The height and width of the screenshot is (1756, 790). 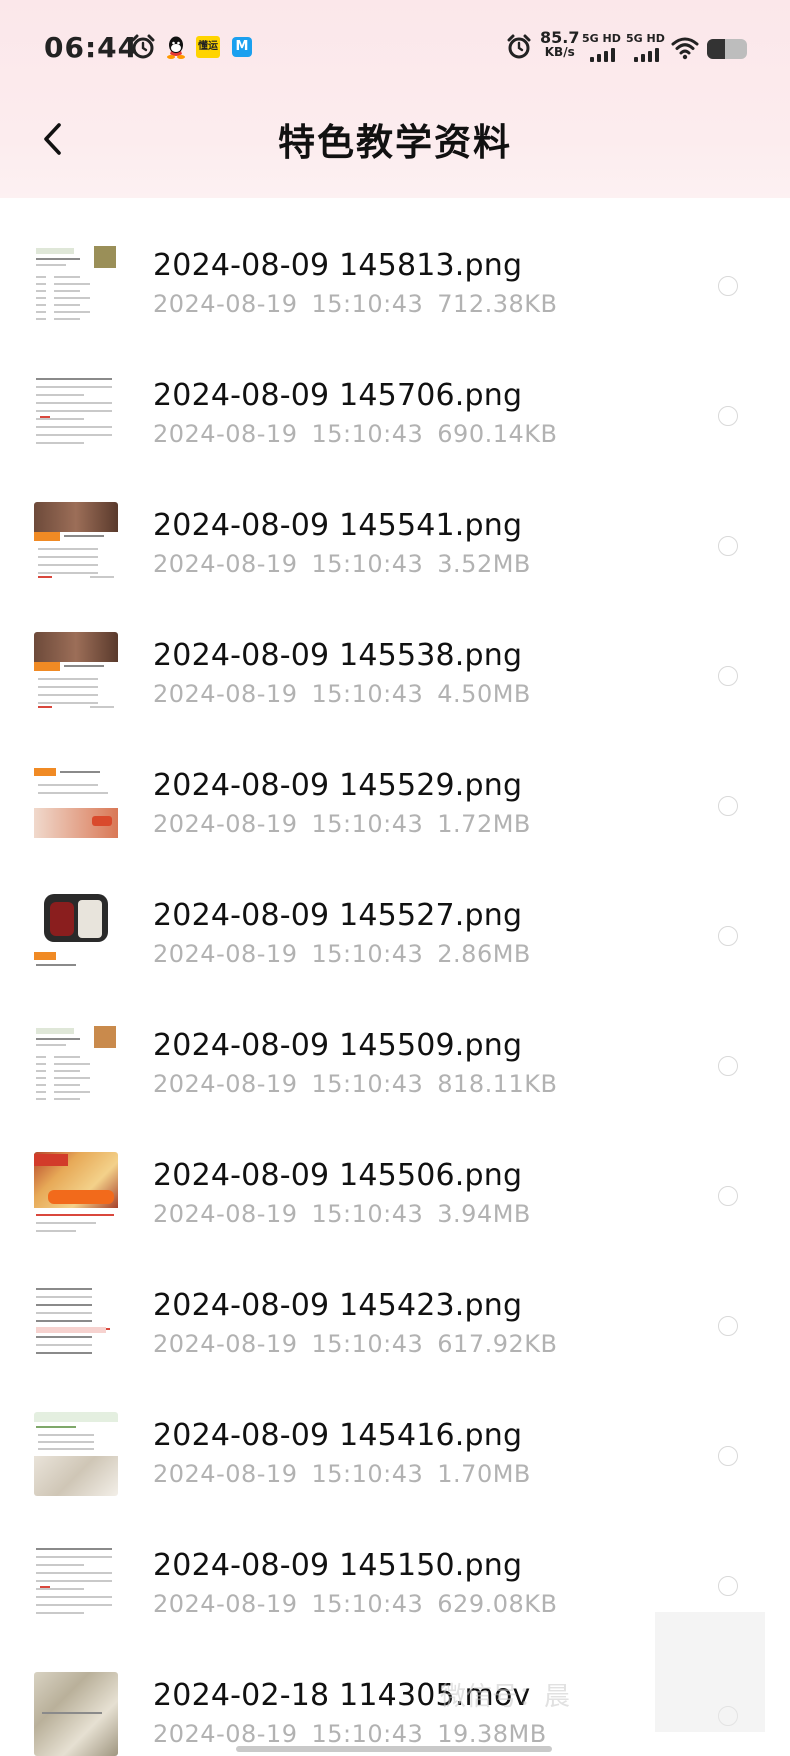 I want to click on file-size: 690.14KB, so click(x=497, y=434).